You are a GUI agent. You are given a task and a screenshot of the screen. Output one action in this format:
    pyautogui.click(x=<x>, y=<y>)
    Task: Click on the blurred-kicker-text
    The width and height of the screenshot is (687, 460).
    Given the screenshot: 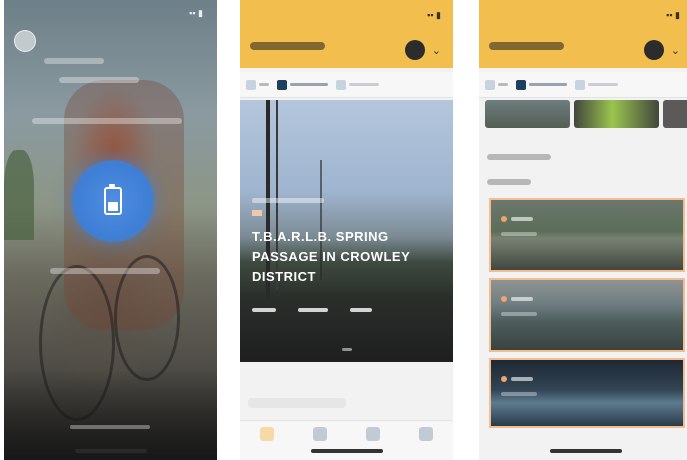 What is the action you would take?
    pyautogui.click(x=288, y=200)
    